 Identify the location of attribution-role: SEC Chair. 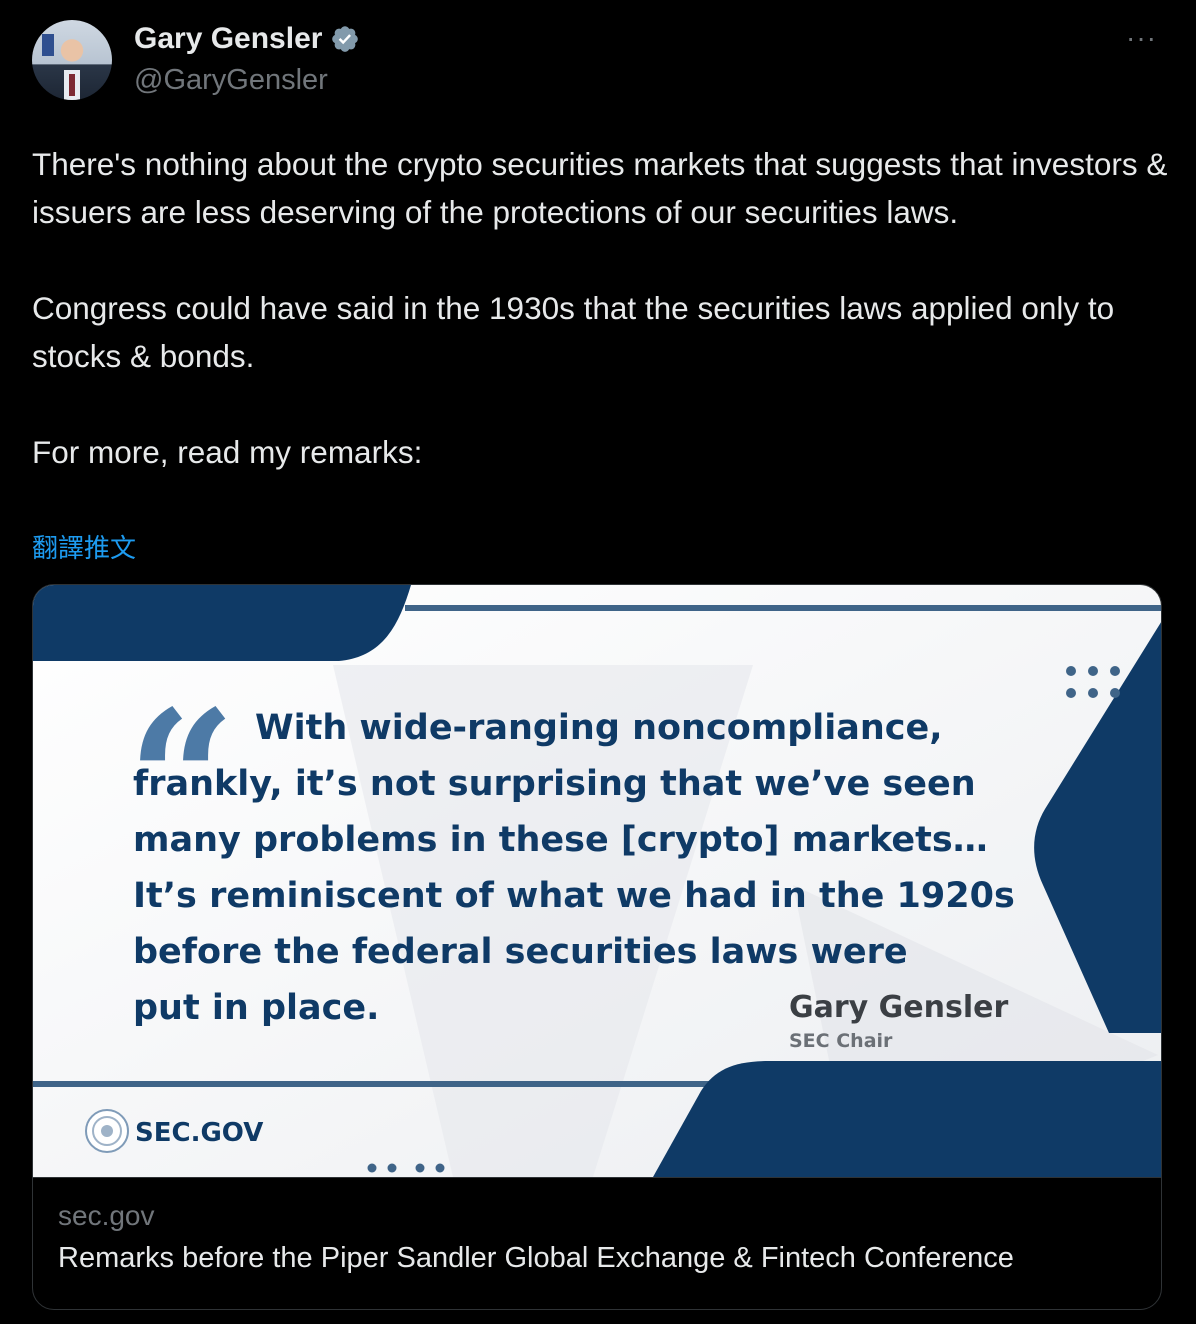
(841, 1041).